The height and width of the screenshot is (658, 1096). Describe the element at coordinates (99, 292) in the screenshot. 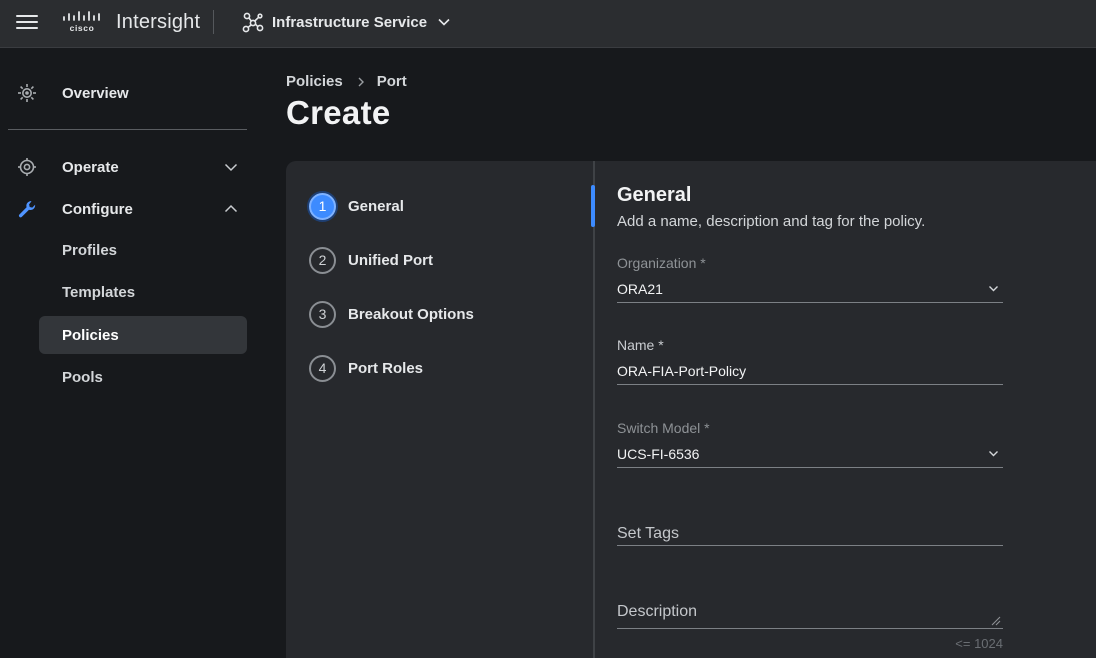

I see `sidebar-subitem-label: Templates` at that location.